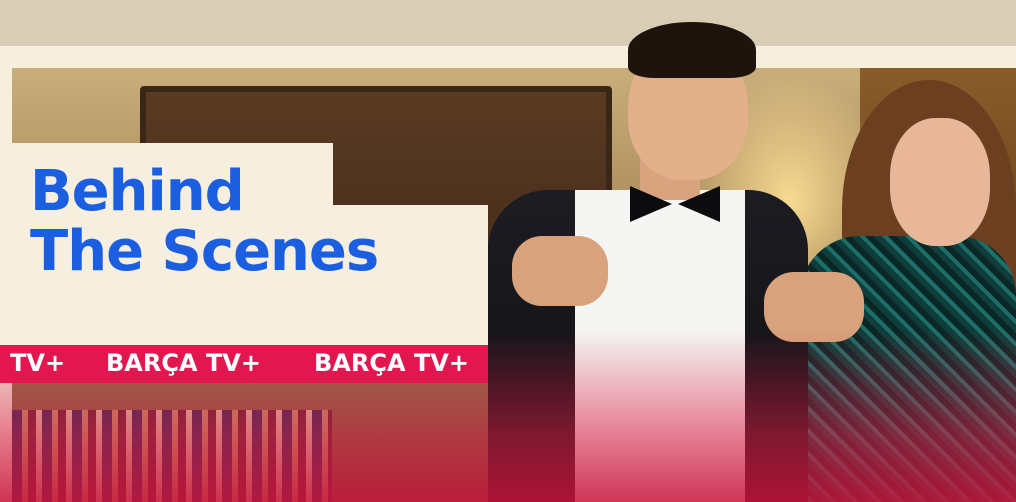 This screenshot has height=502, width=1016. I want to click on woman-face, so click(940, 182).